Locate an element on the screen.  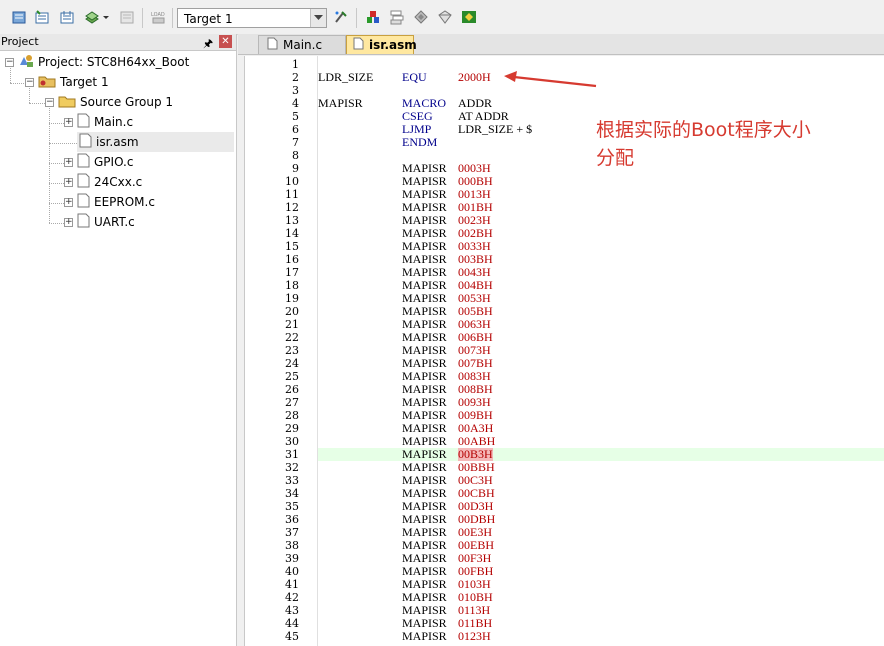
code-directive: EQU is located at coordinates (414, 77).